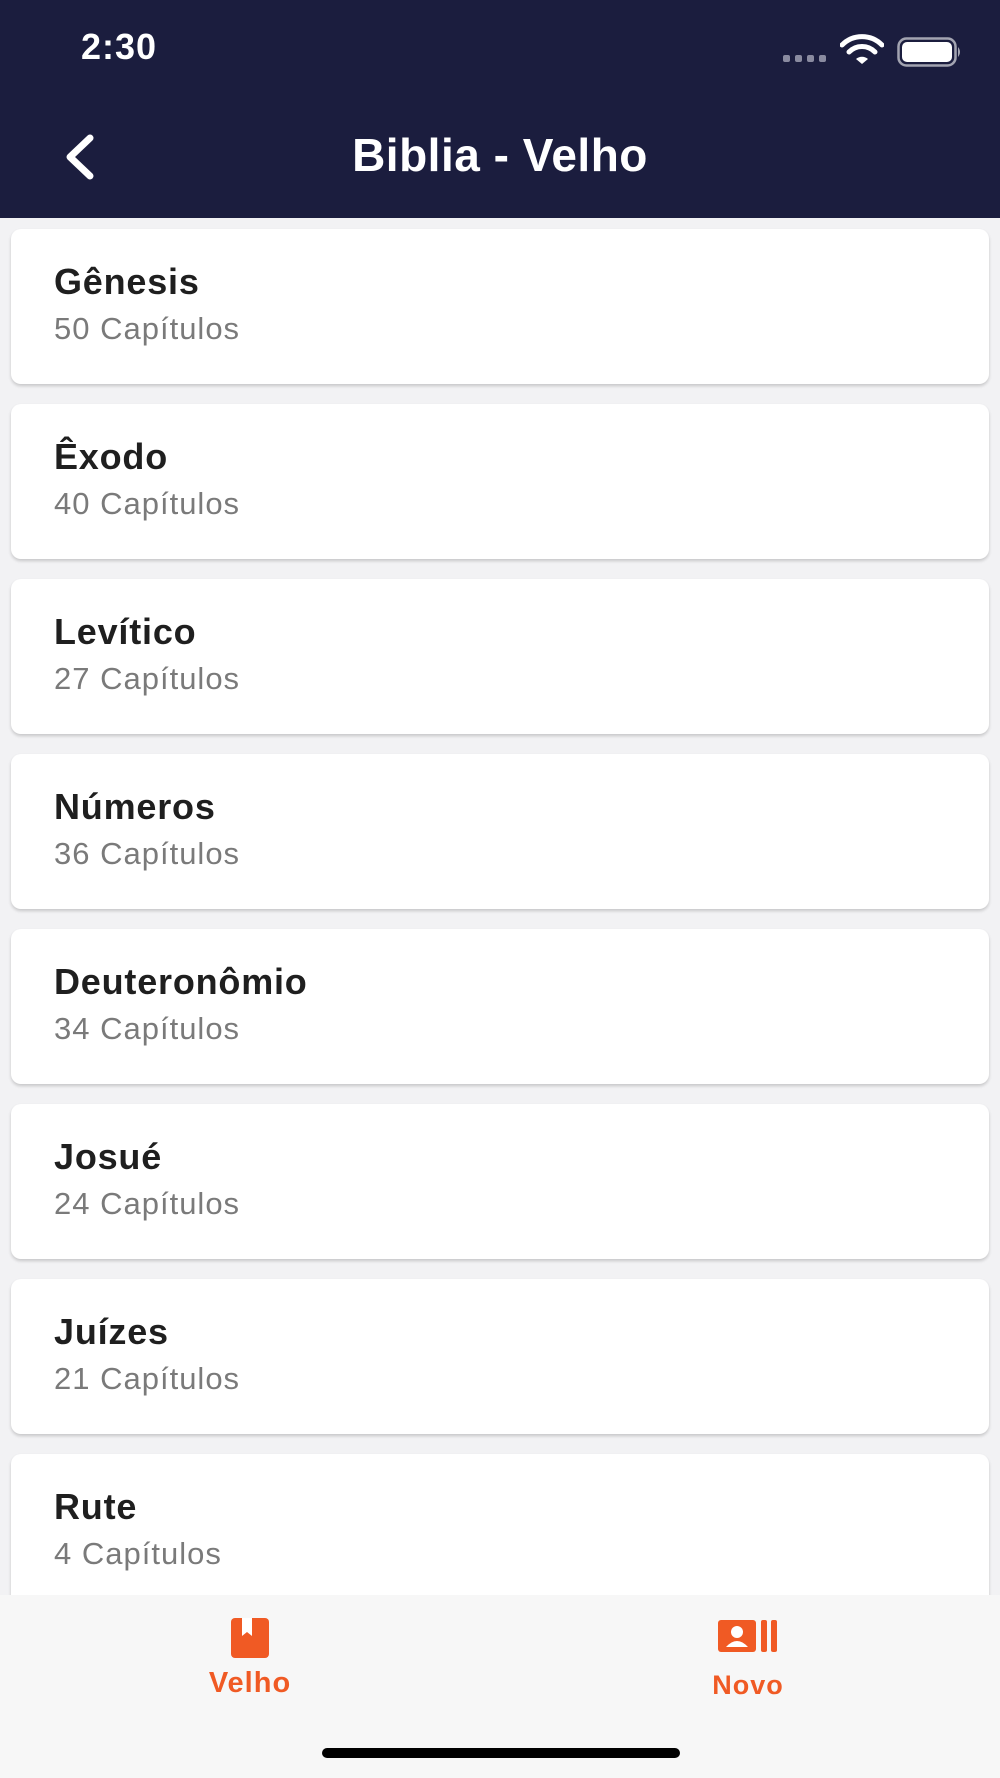 The height and width of the screenshot is (1778, 1000). Describe the element at coordinates (500, 1006) in the screenshot. I see `book-item: Deuteronômio 34 Capítulos` at that location.